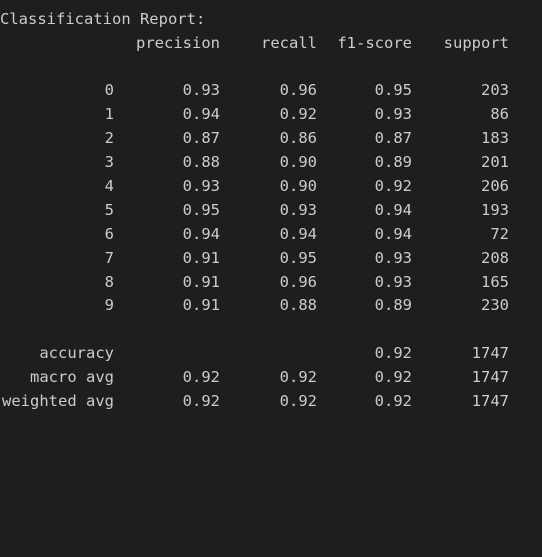  I want to click on macro-avg-precision: 0.92, so click(201, 377).